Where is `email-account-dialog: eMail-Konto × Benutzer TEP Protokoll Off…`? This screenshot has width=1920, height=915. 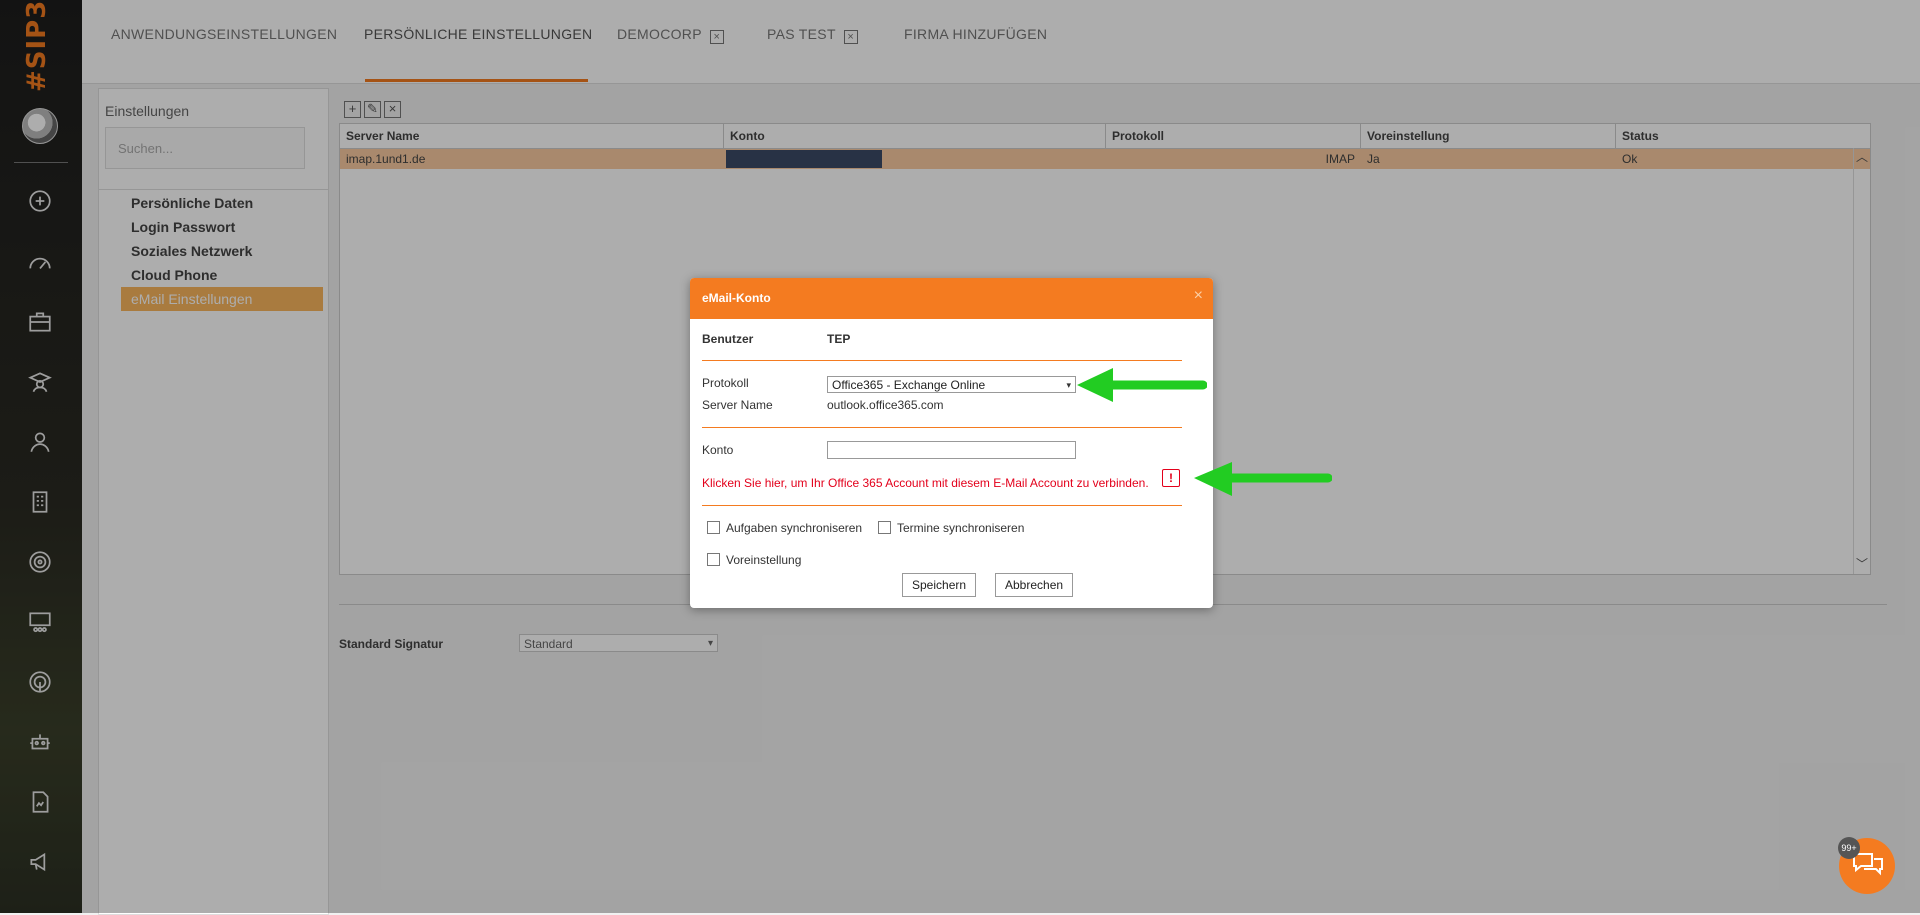
email-account-dialog: eMail-Konto × Benutzer TEP Protokoll Off… is located at coordinates (951, 443).